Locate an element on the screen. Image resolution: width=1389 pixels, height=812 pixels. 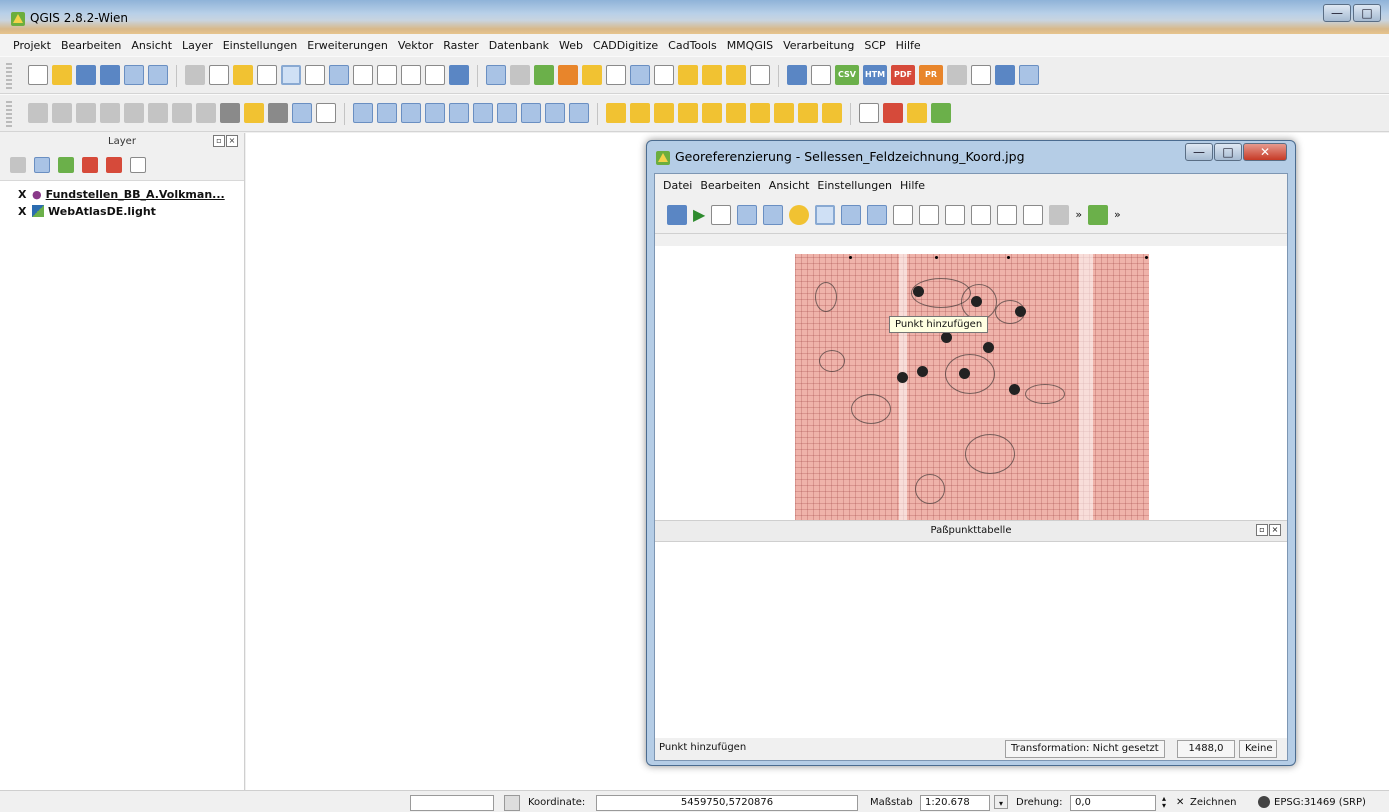
export-icon is located at coordinates (941, 113).